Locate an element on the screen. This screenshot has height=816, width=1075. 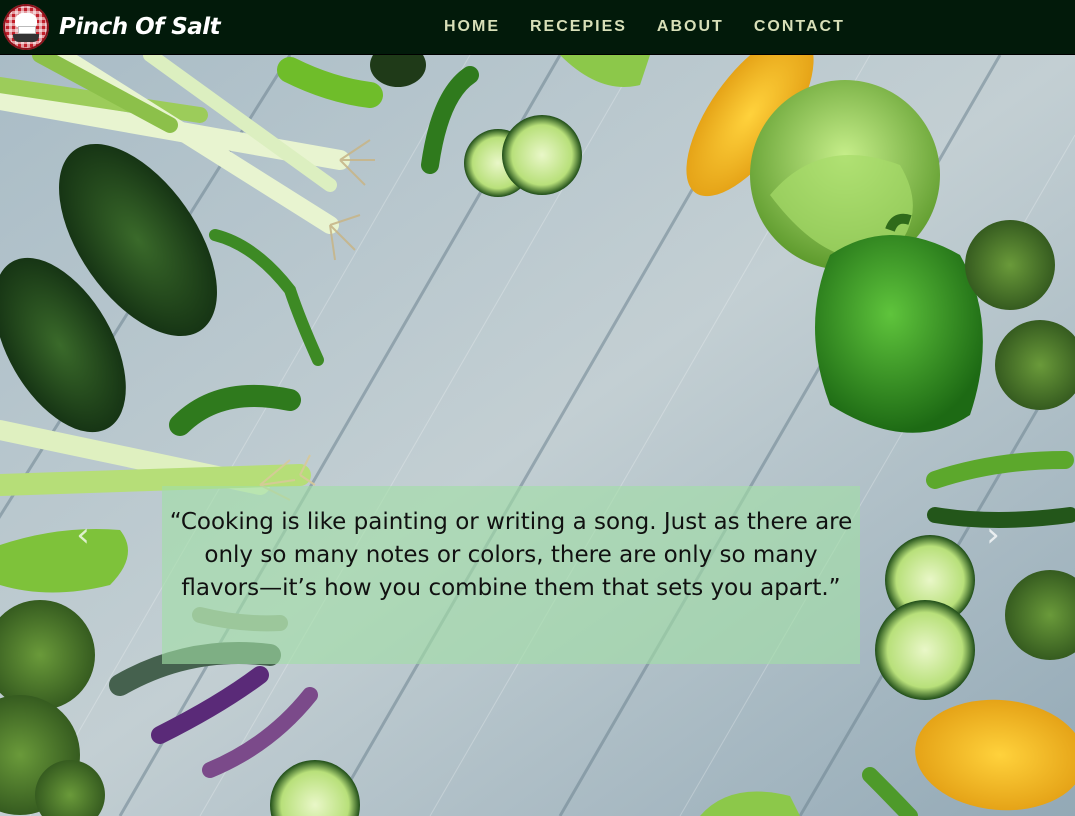
brand-link: Pinch Of Salt is located at coordinates (112, 27).